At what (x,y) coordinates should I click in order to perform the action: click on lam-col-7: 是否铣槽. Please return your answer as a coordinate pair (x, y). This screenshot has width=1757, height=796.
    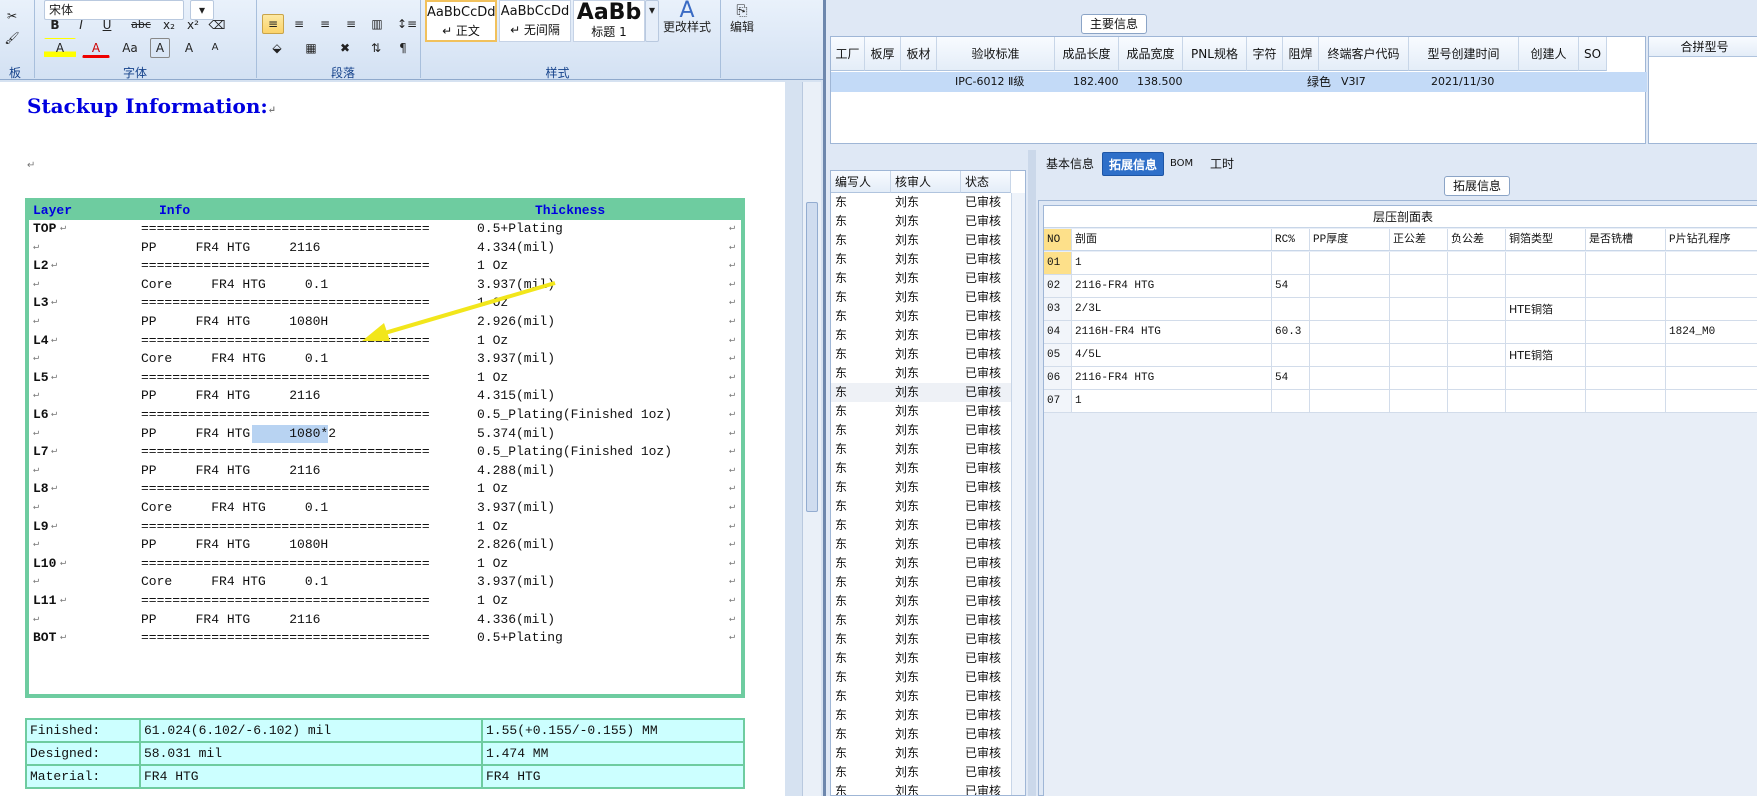
    Looking at the image, I should click on (1626, 240).